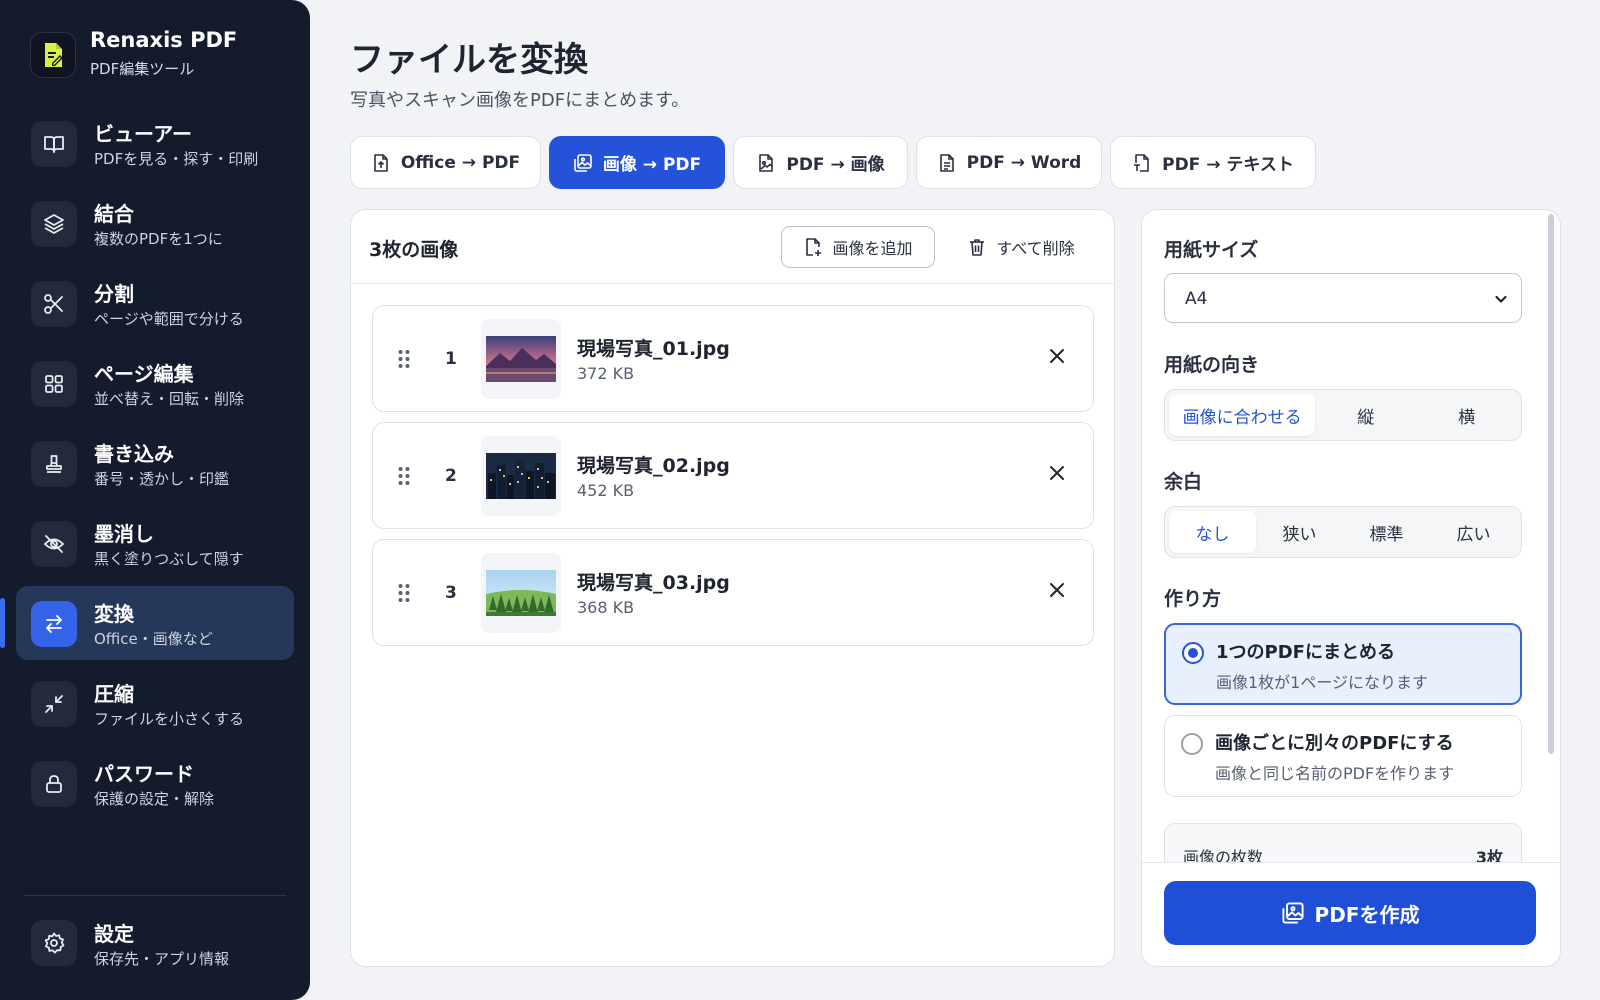 The height and width of the screenshot is (1000, 1600). What do you see at coordinates (1212, 532) in the screenshot?
I see `margin-option-none: なし` at bounding box center [1212, 532].